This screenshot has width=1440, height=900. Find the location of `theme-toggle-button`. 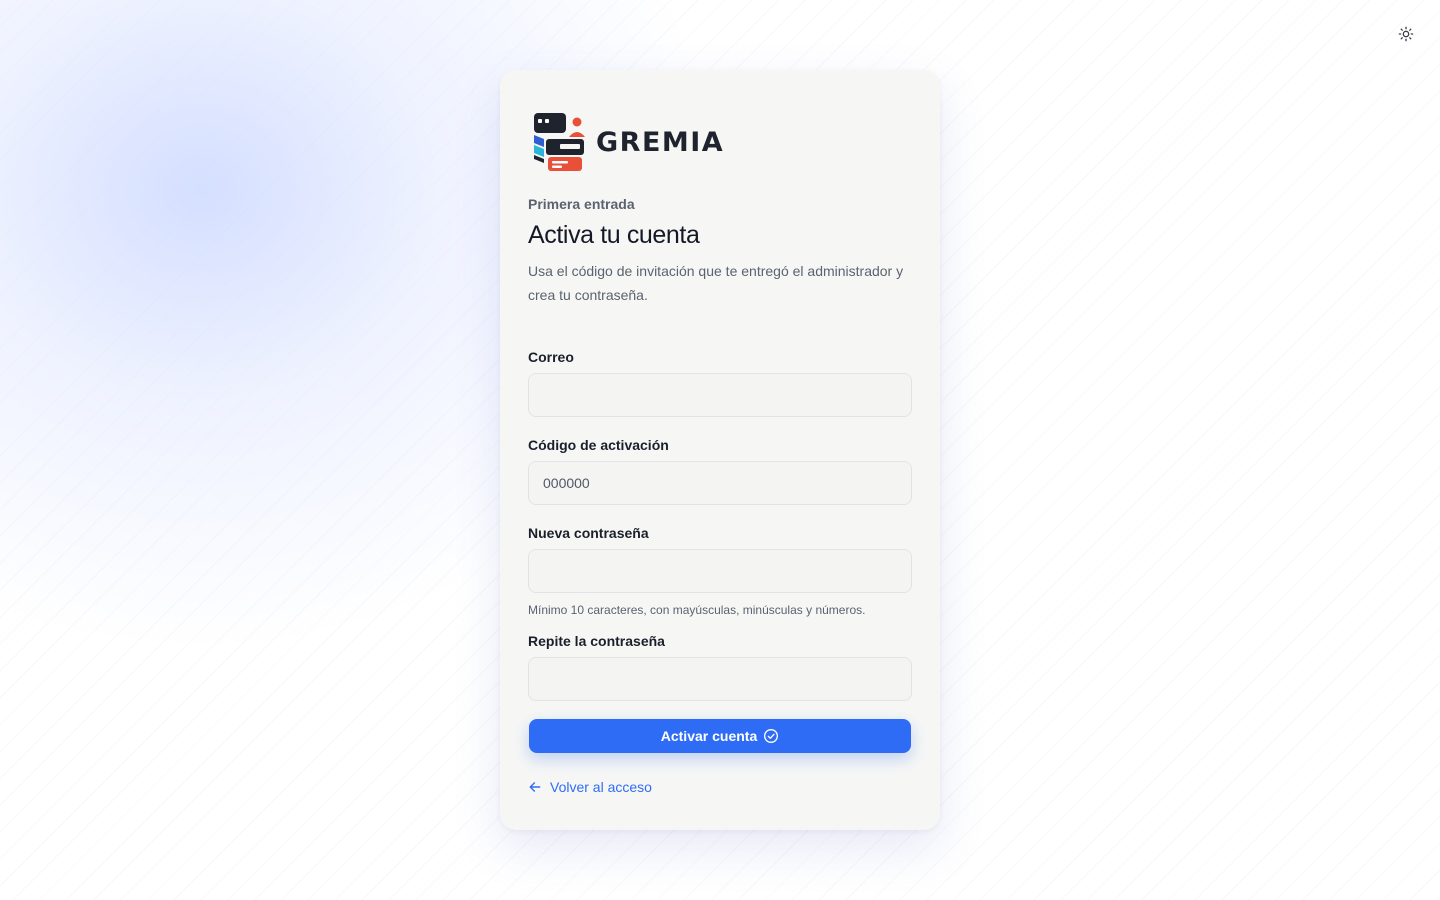

theme-toggle-button is located at coordinates (1406, 34).